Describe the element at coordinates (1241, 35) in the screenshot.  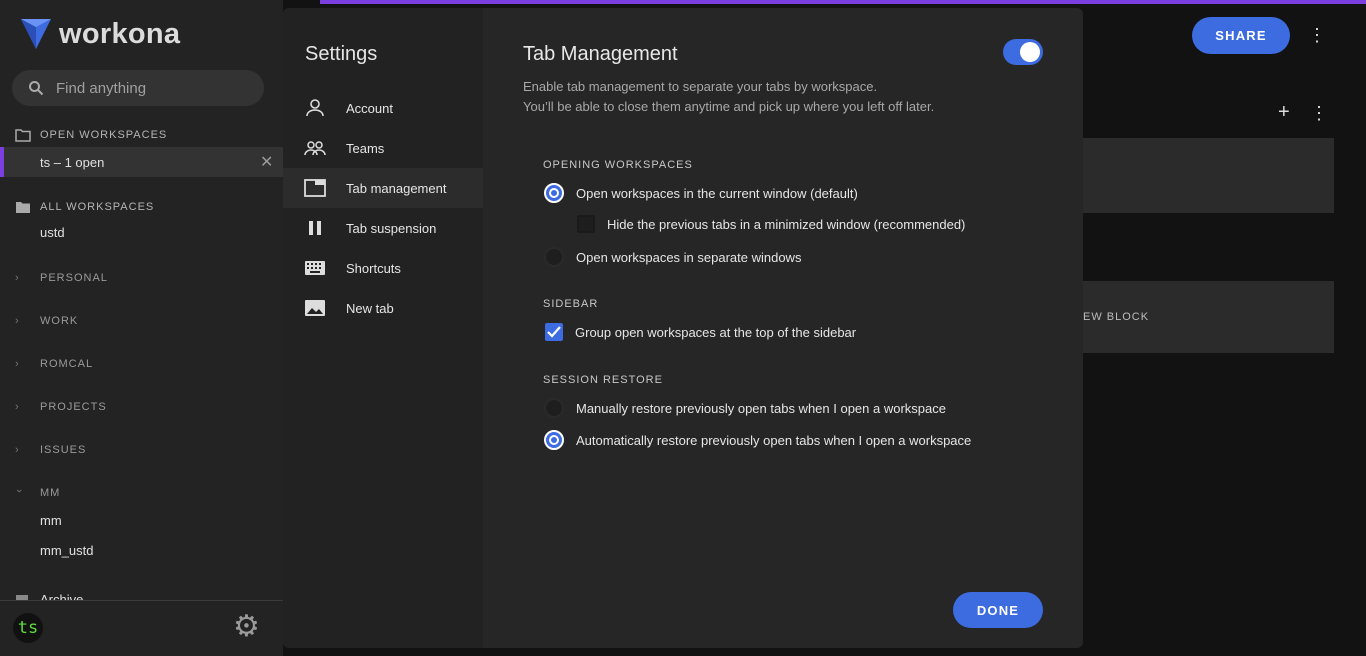
I see `share-button: SHARE` at that location.